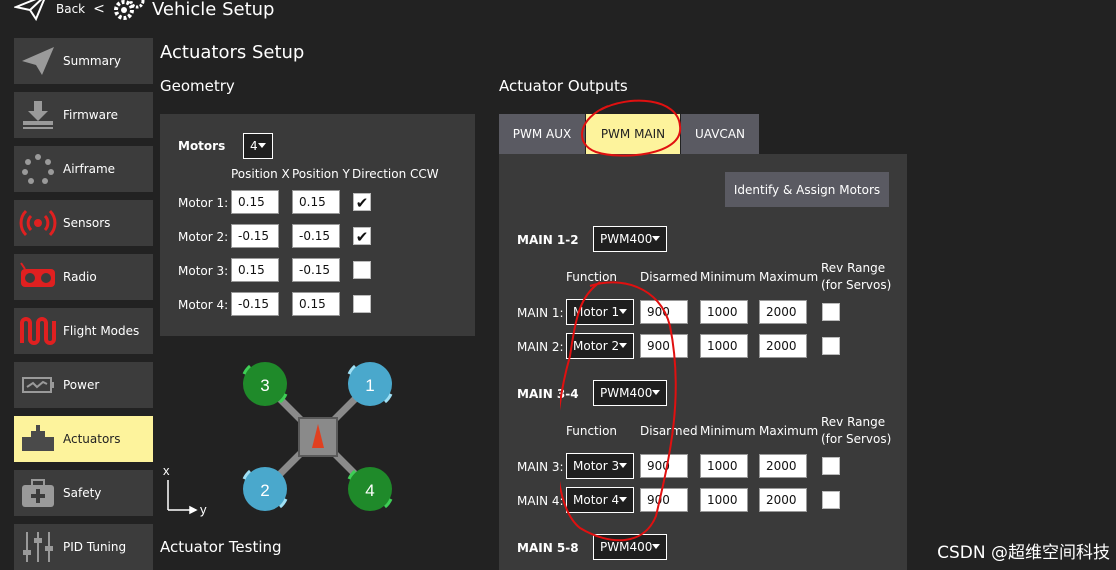  What do you see at coordinates (831, 312) in the screenshot?
I see `main-1-rev-range-checkbox` at bounding box center [831, 312].